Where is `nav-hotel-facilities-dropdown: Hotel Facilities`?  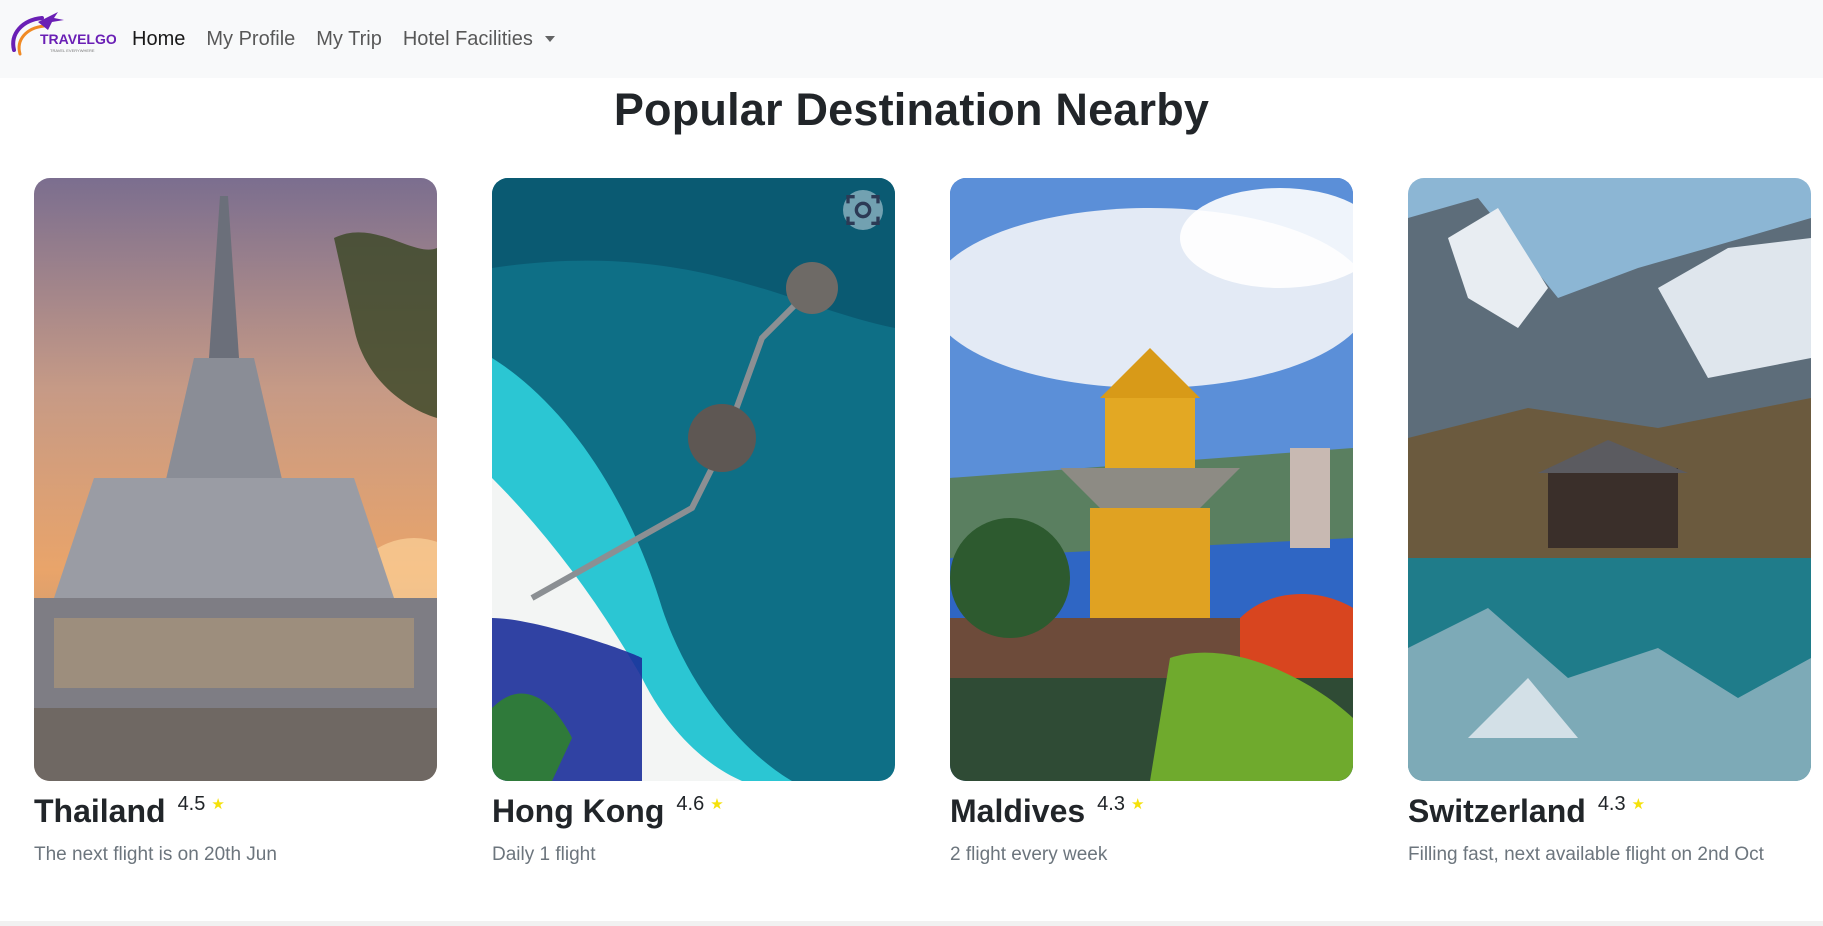
nav-hotel-facilities-dropdown: Hotel Facilities is located at coordinates (479, 39).